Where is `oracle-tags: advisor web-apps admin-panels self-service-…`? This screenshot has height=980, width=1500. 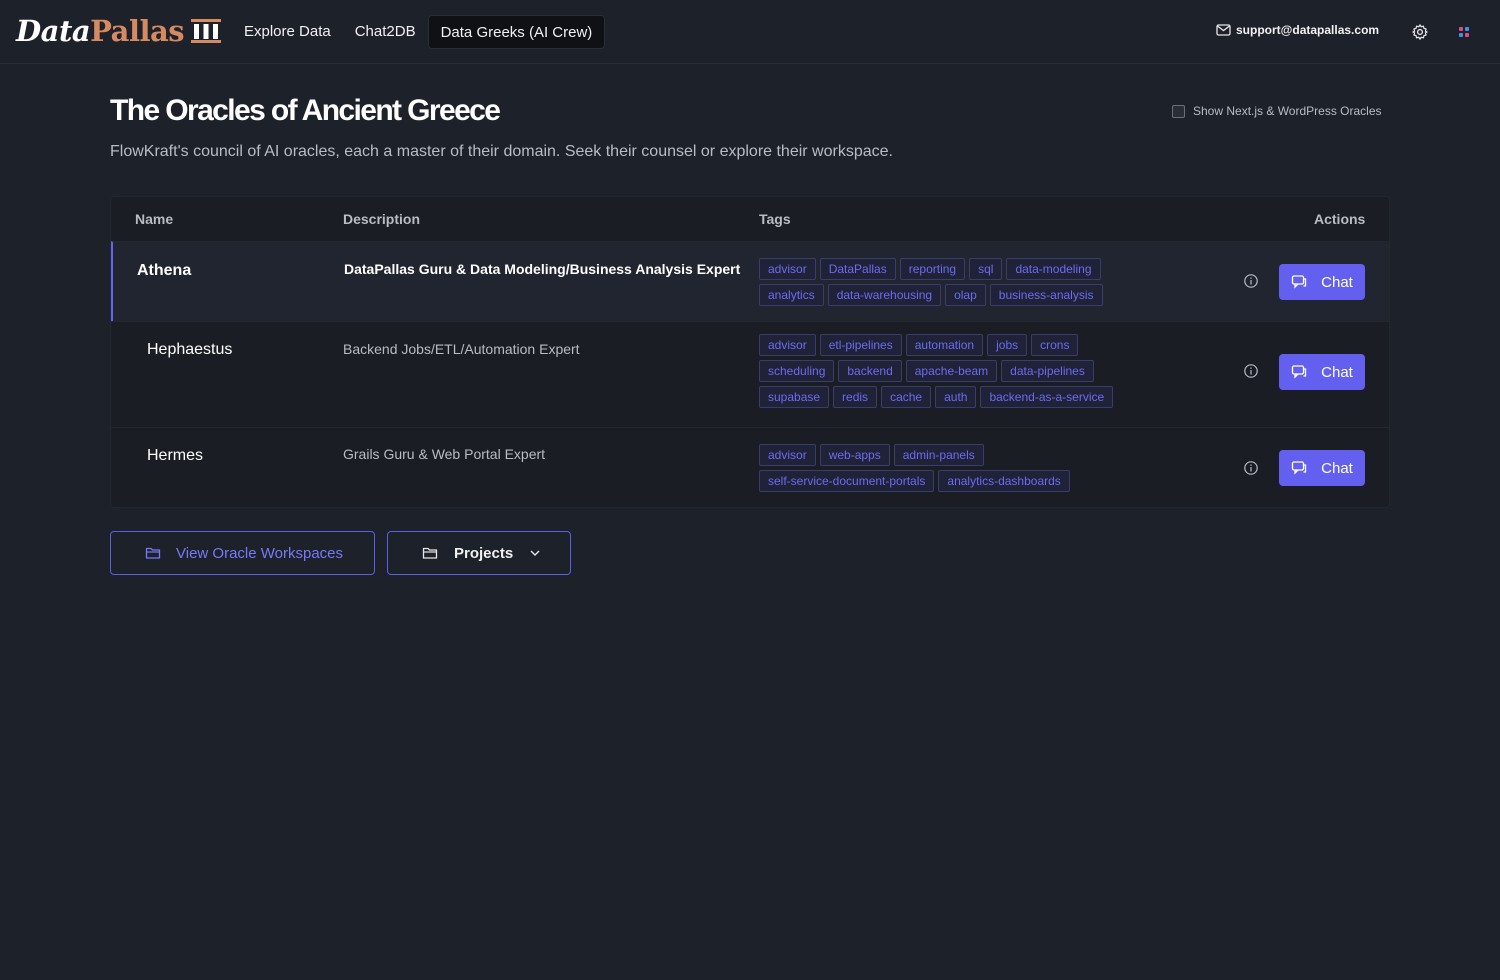
oracle-tags: advisor web-apps admin-panels self-service-… is located at coordinates (939, 468).